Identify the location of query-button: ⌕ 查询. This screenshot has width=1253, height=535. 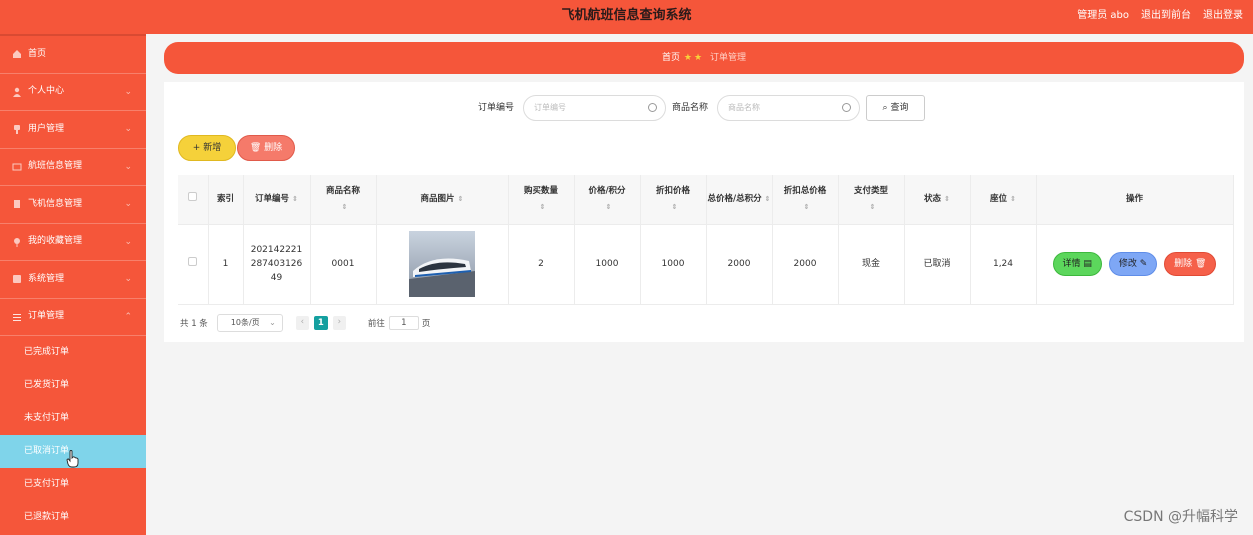
(895, 108).